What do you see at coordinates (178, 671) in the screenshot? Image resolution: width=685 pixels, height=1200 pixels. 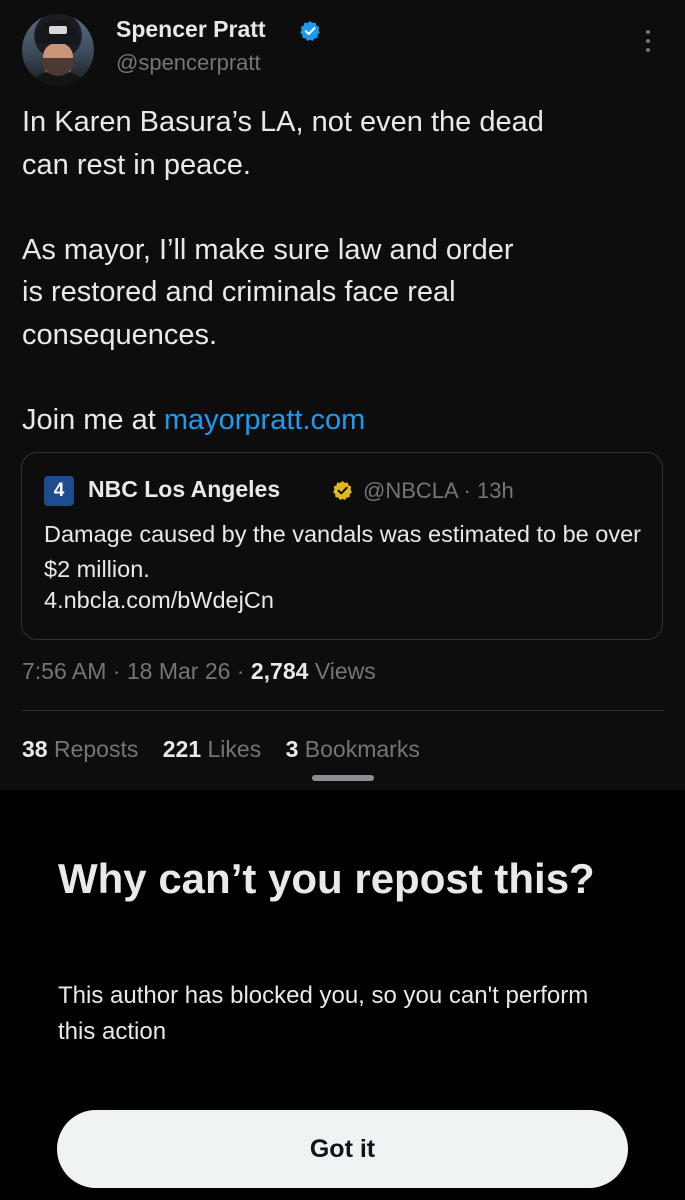 I see `tweet-date: 18 Mar 26` at bounding box center [178, 671].